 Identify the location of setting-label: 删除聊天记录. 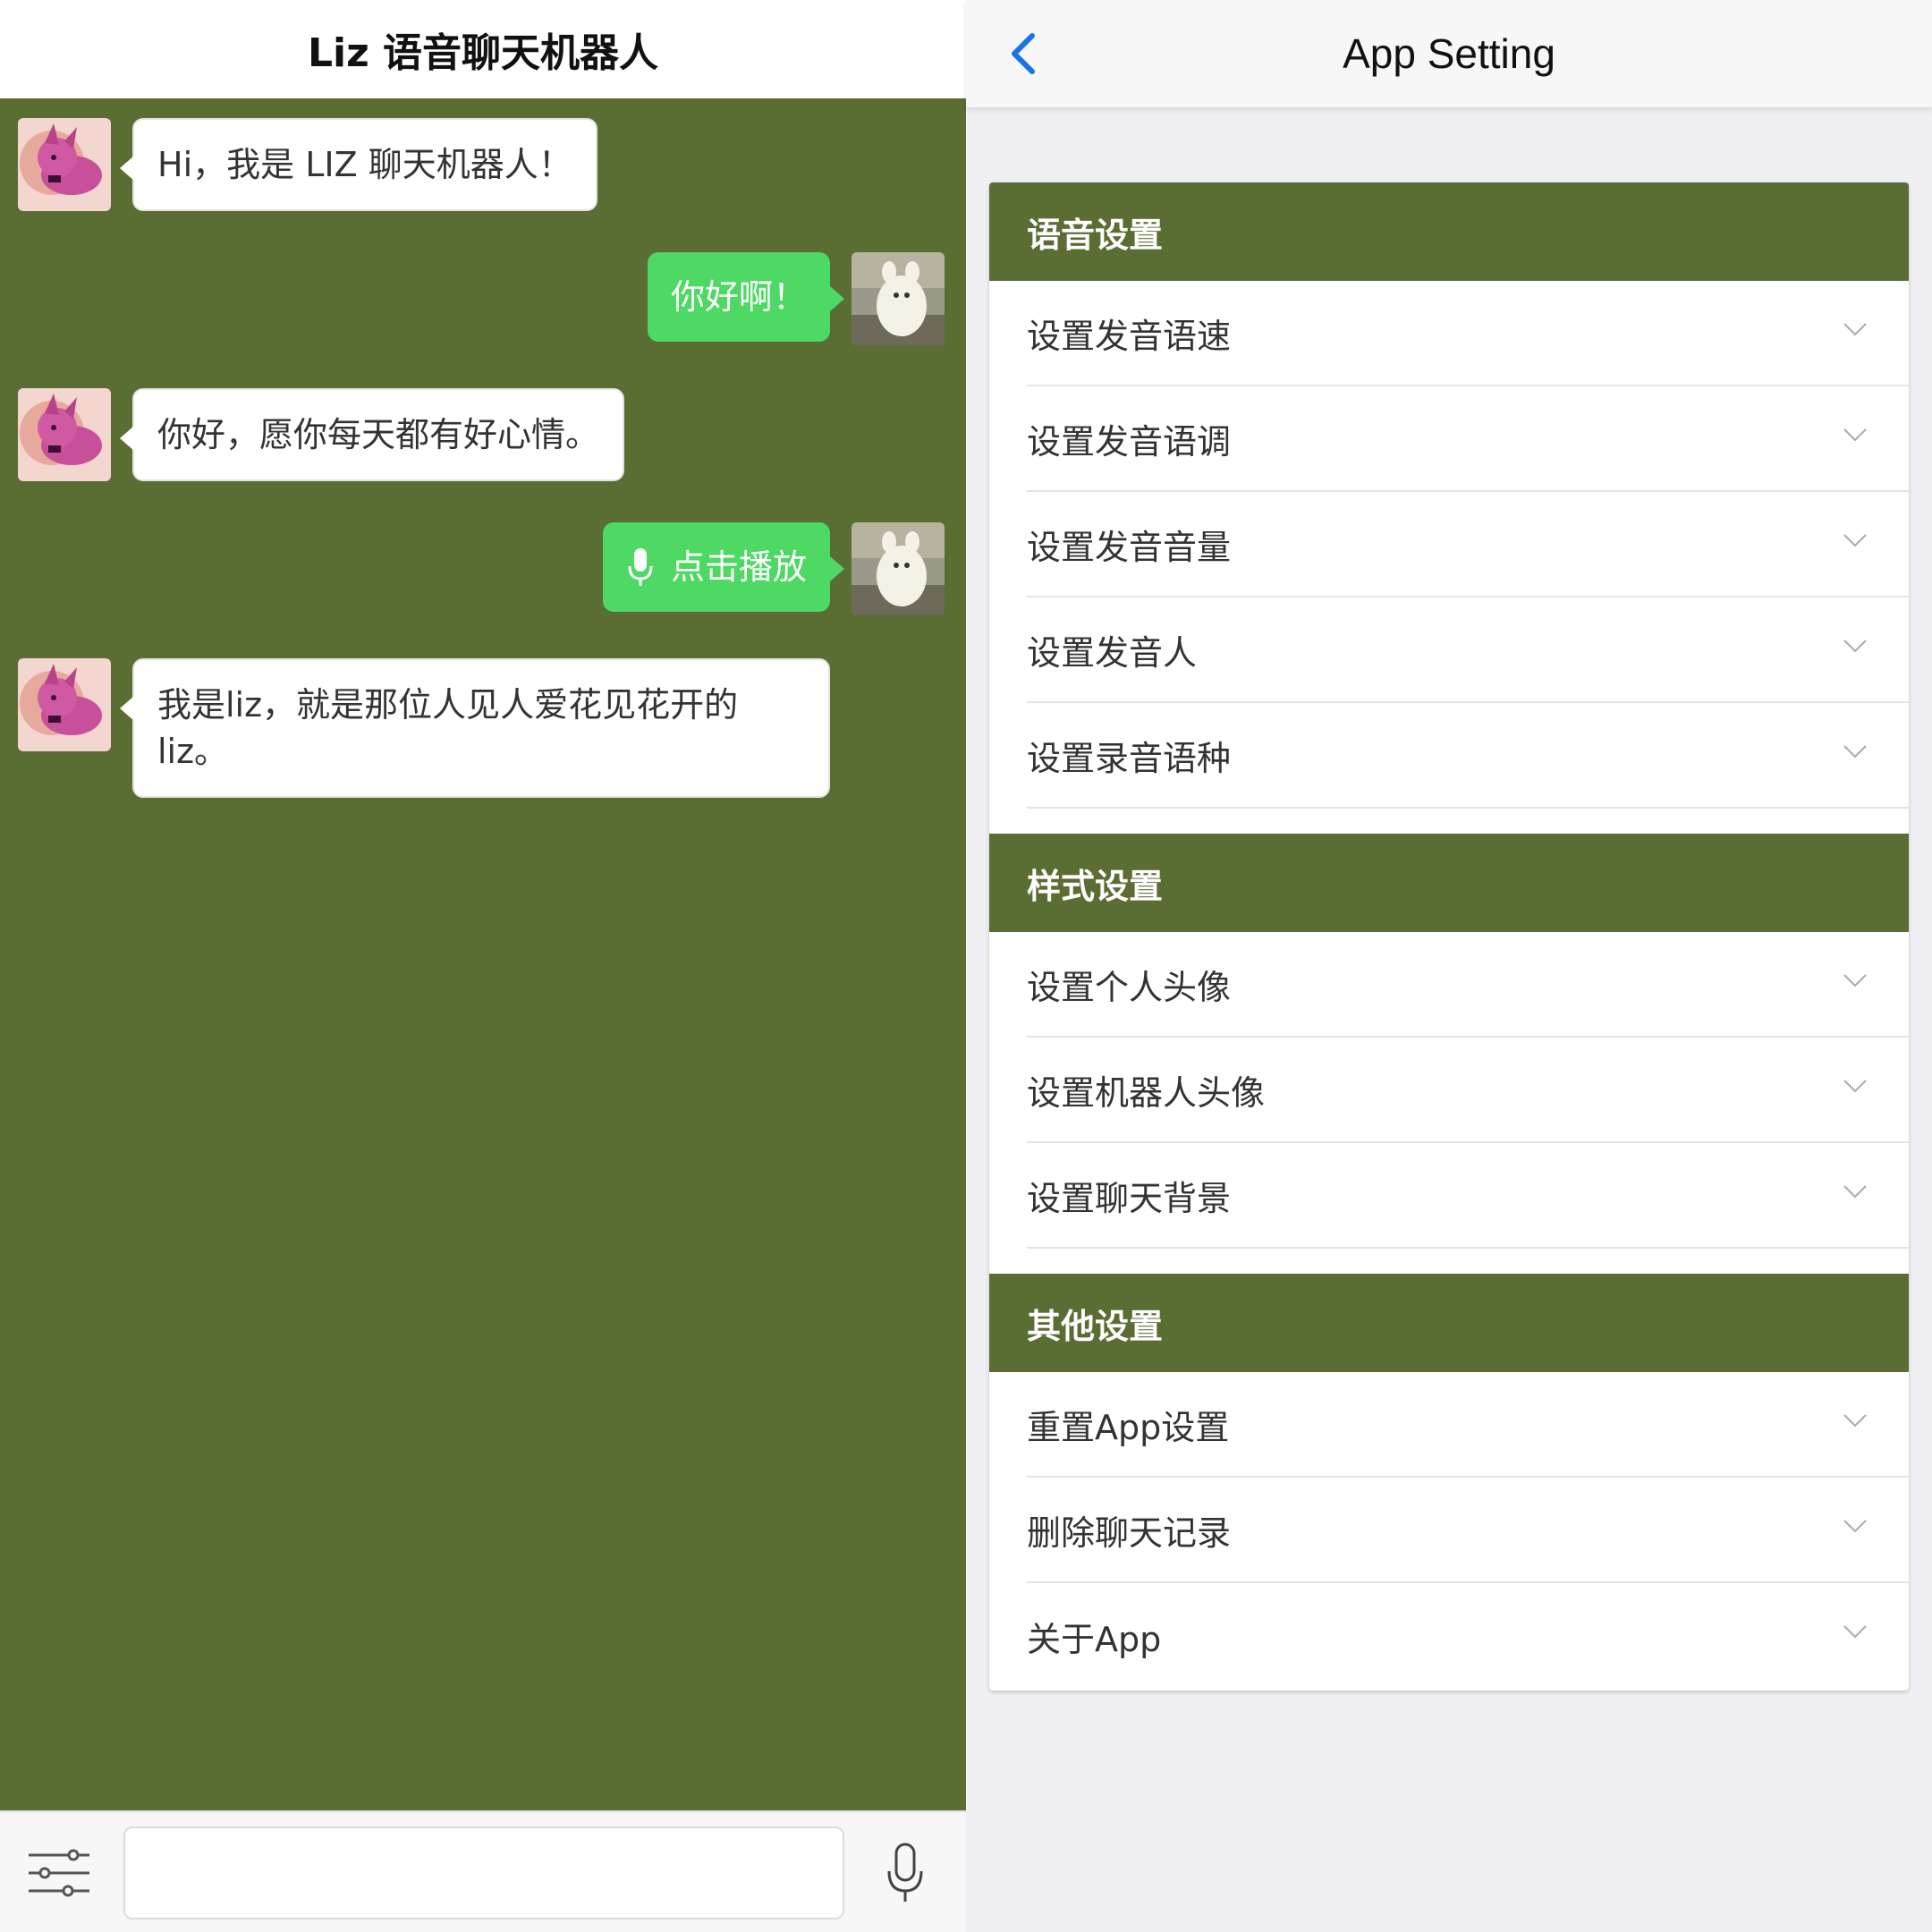
(1129, 1533).